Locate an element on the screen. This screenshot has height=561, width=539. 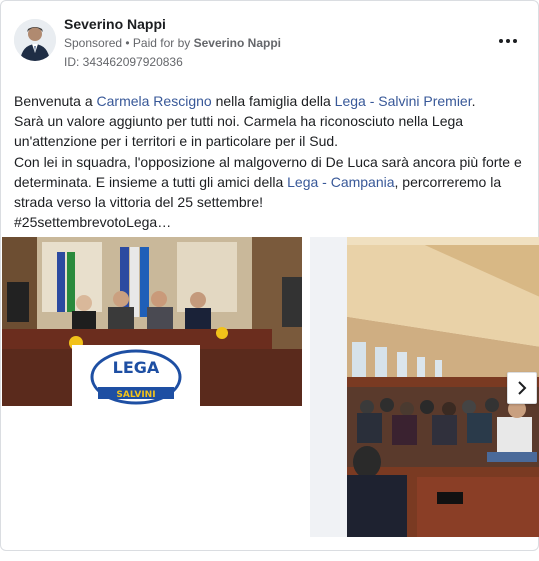
card-bottom-spacer is located at coordinates (269, 556).